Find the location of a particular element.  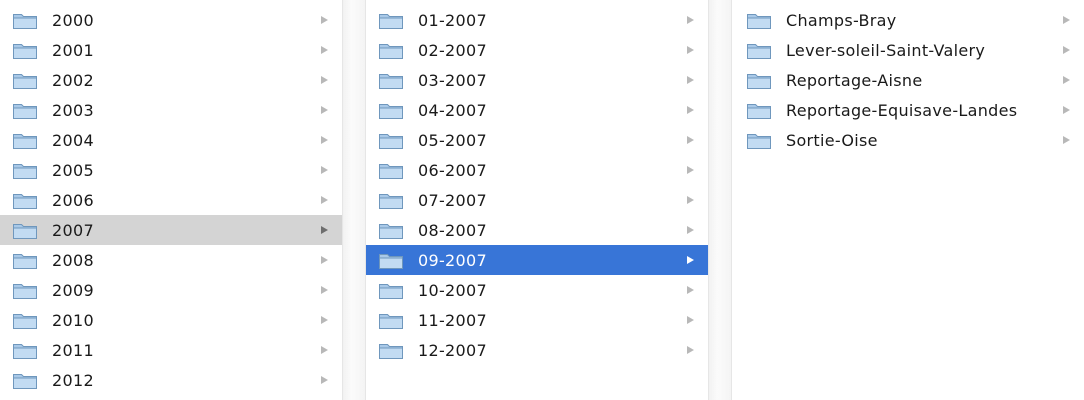

folder-row: Sortie-Oise is located at coordinates (908, 140).